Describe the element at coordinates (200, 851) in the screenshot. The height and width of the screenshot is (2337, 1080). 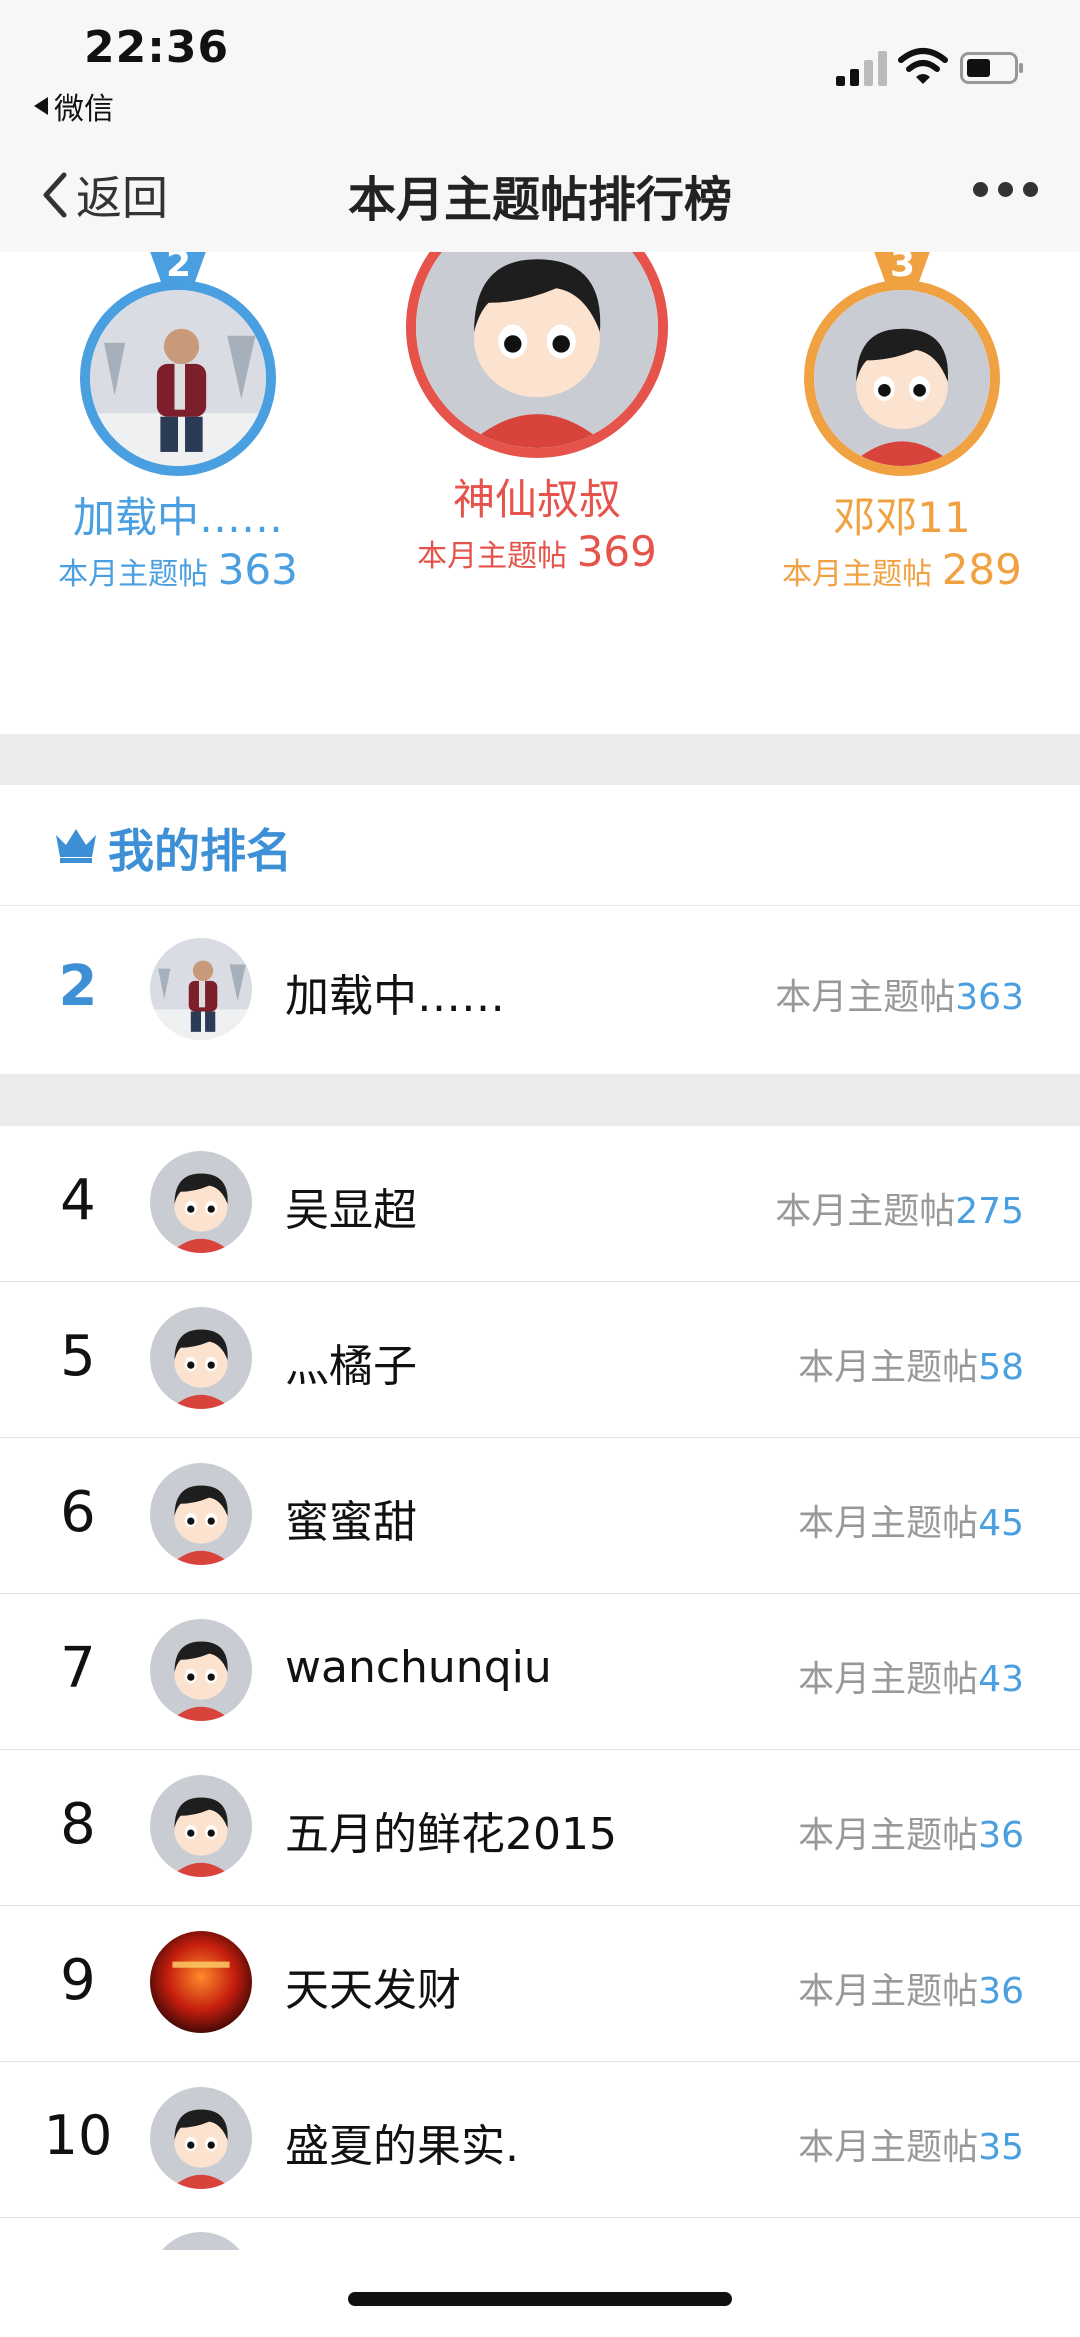
I see `my-rank-title: 我的排名` at that location.